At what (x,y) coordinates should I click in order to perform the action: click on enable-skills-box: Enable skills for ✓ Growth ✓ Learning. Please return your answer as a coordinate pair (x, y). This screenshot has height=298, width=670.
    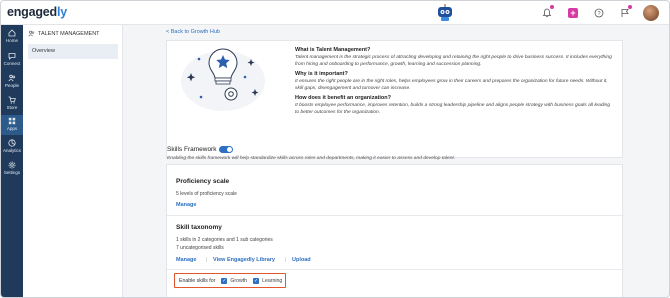
    Looking at the image, I should click on (230, 280).